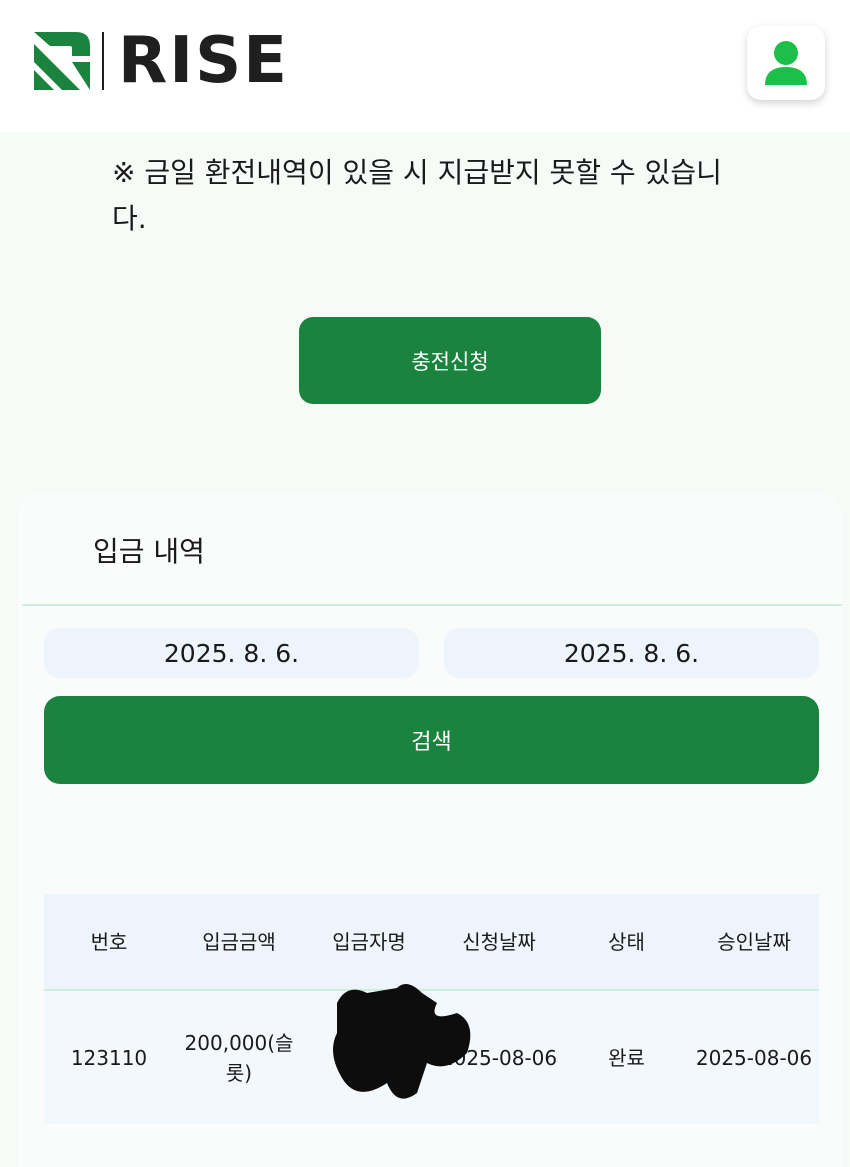 The width and height of the screenshot is (850, 1167). What do you see at coordinates (754, 941) in the screenshot?
I see `column-header: 승인날짜` at bounding box center [754, 941].